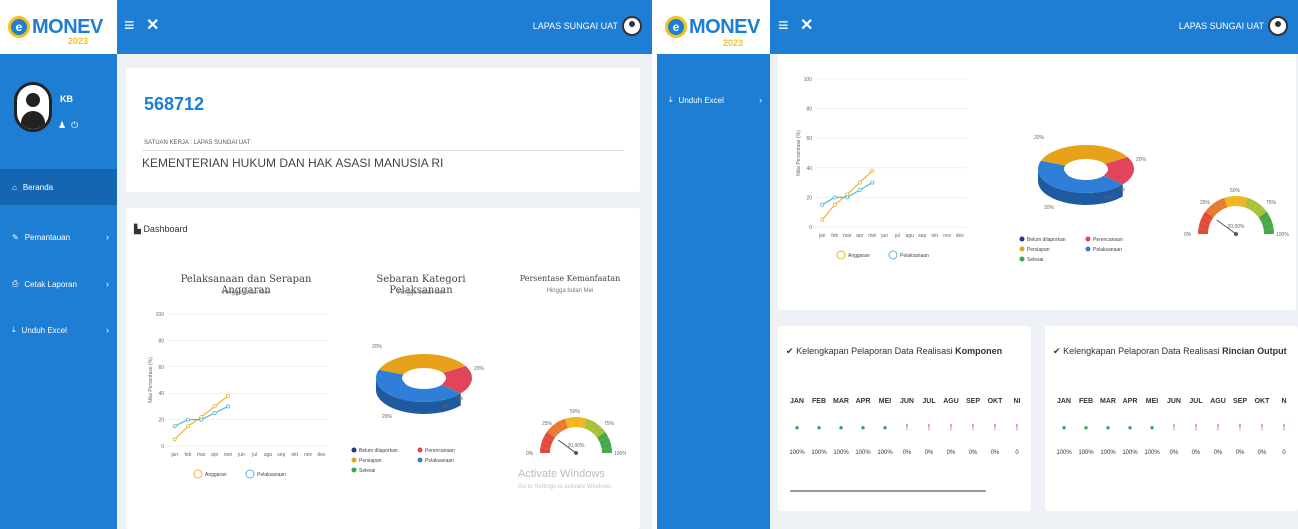 This screenshot has height=529, width=1298. I want to click on table-row: 100% 100% 100% 100% 100% 0% 0% 0% 0% 0% 0, so click(907, 453).